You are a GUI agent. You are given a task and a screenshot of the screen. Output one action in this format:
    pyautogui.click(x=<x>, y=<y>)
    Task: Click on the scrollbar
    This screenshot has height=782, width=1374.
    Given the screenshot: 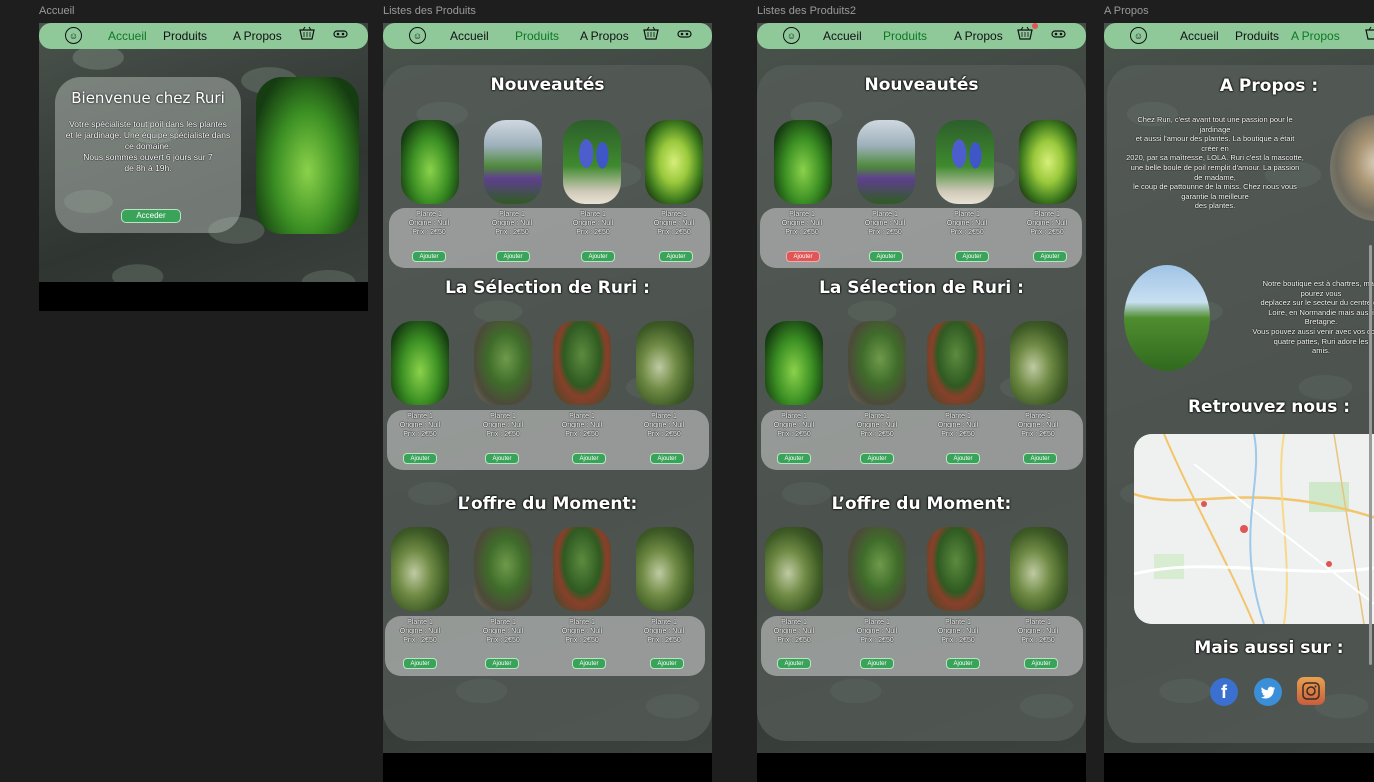 What is the action you would take?
    pyautogui.click(x=1370, y=455)
    